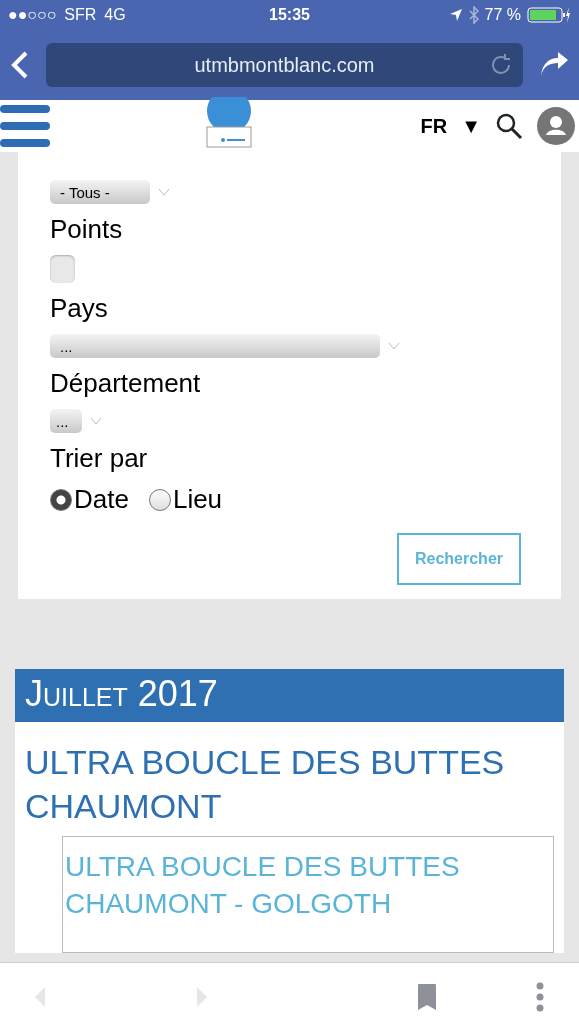 The height and width of the screenshot is (1031, 579). Describe the element at coordinates (289, 695) in the screenshot. I see `month-header: Juillet 2017` at that location.